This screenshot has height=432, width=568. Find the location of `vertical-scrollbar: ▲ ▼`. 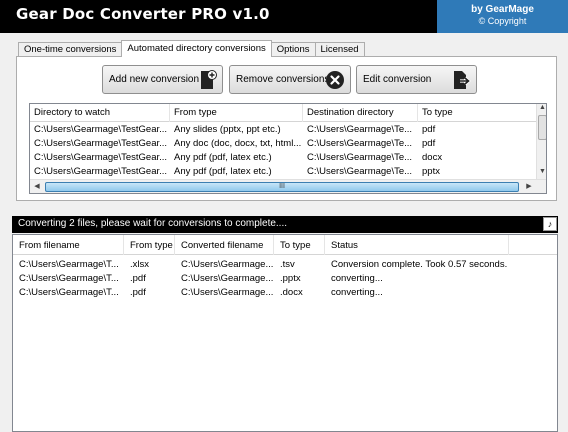

vertical-scrollbar: ▲ ▼ is located at coordinates (541, 141).